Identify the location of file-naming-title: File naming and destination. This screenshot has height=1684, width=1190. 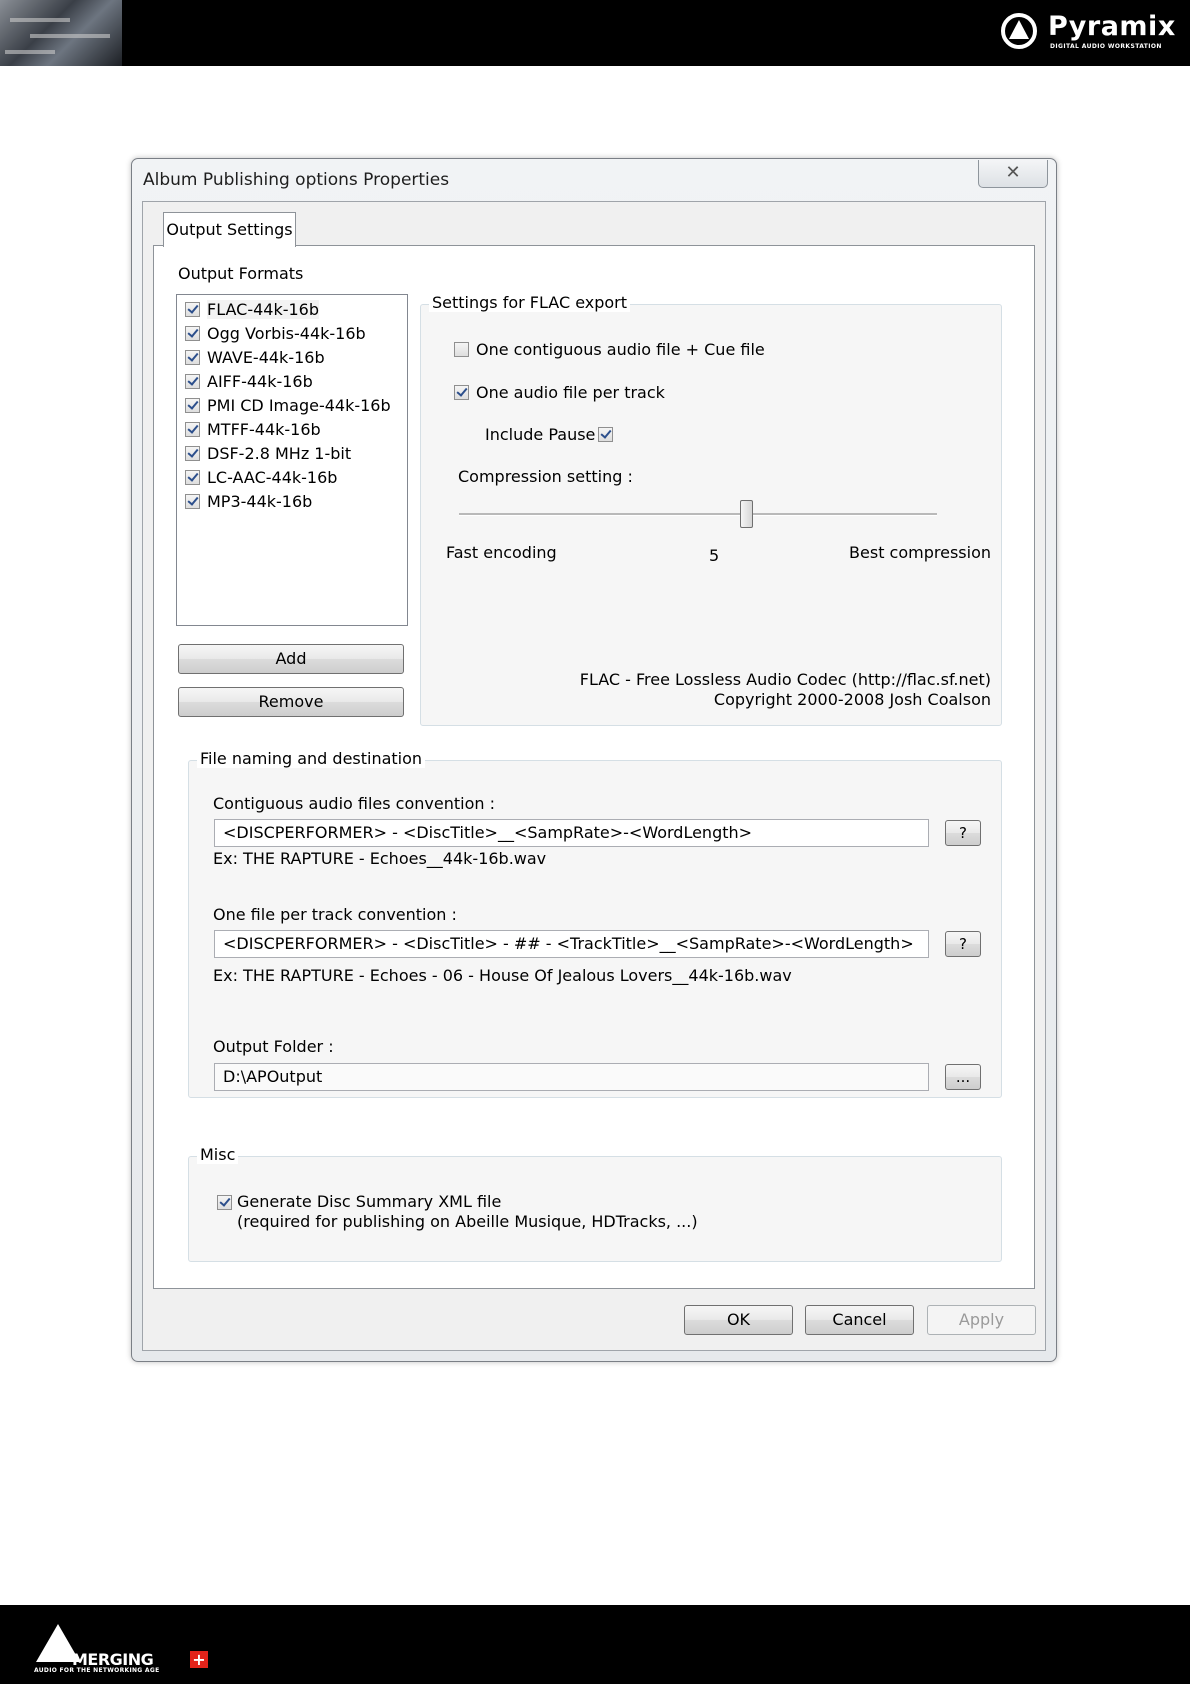
(311, 758).